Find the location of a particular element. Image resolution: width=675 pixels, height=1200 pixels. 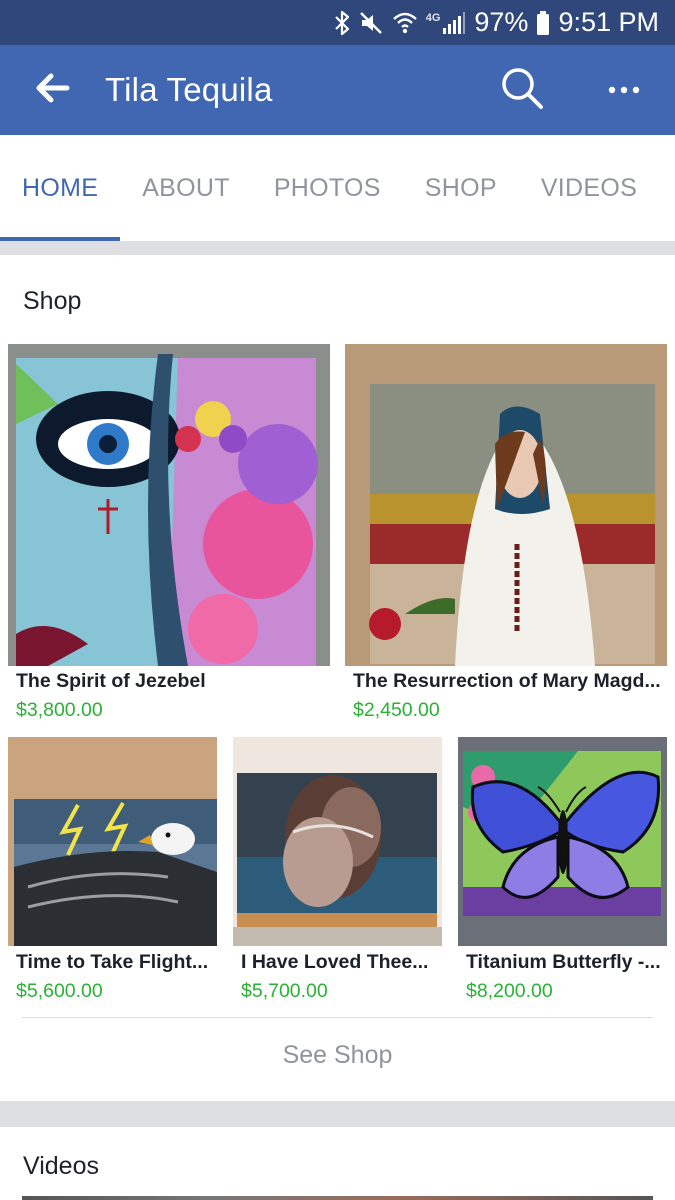

tab-home: HOME is located at coordinates (60, 188).